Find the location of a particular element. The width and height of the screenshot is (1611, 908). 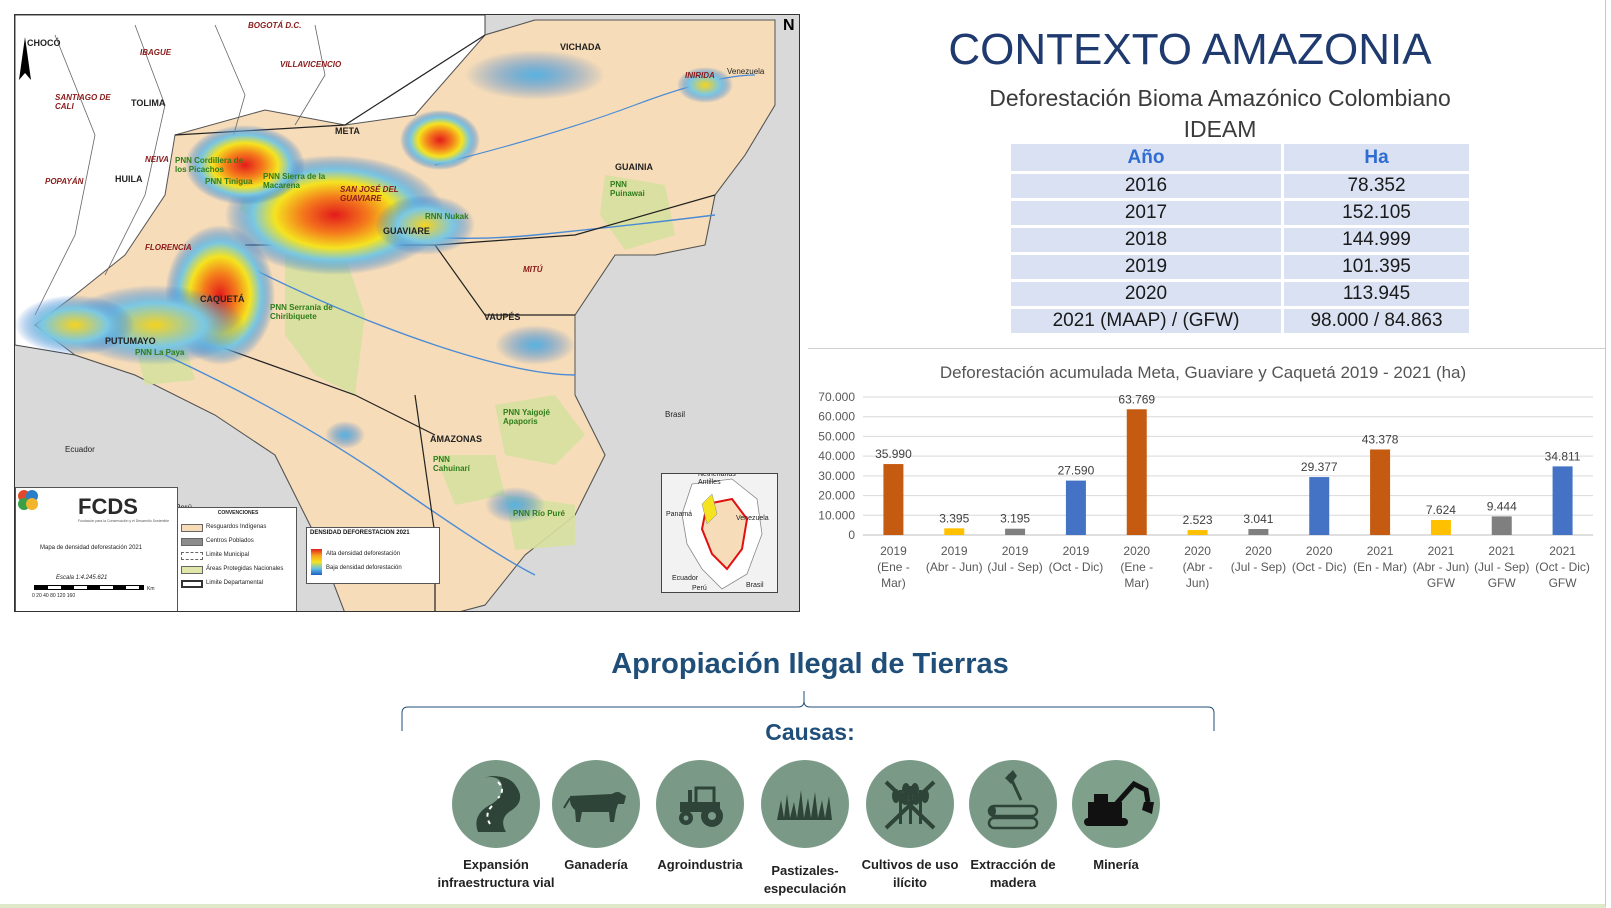

x-tick-label: (Abr - Jun) is located at coordinates (954, 567).